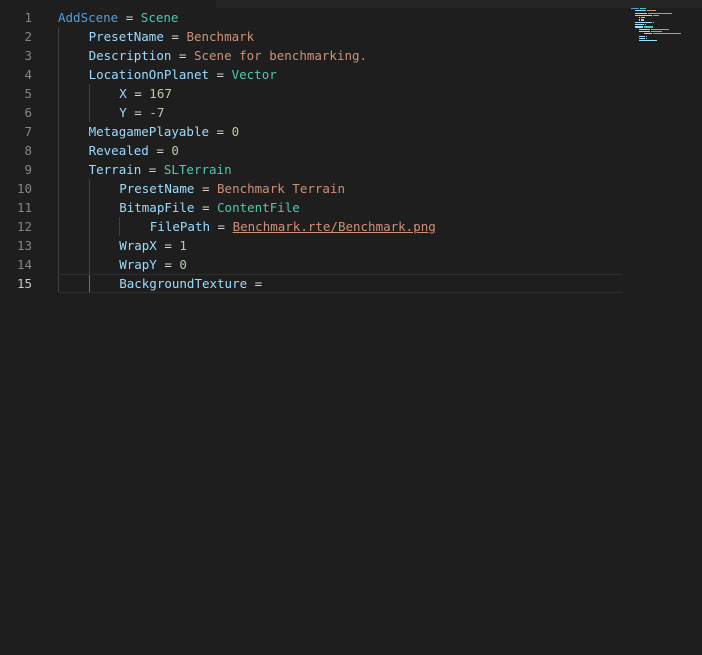 This screenshot has height=655, width=702. I want to click on line-number: 14, so click(24, 264).